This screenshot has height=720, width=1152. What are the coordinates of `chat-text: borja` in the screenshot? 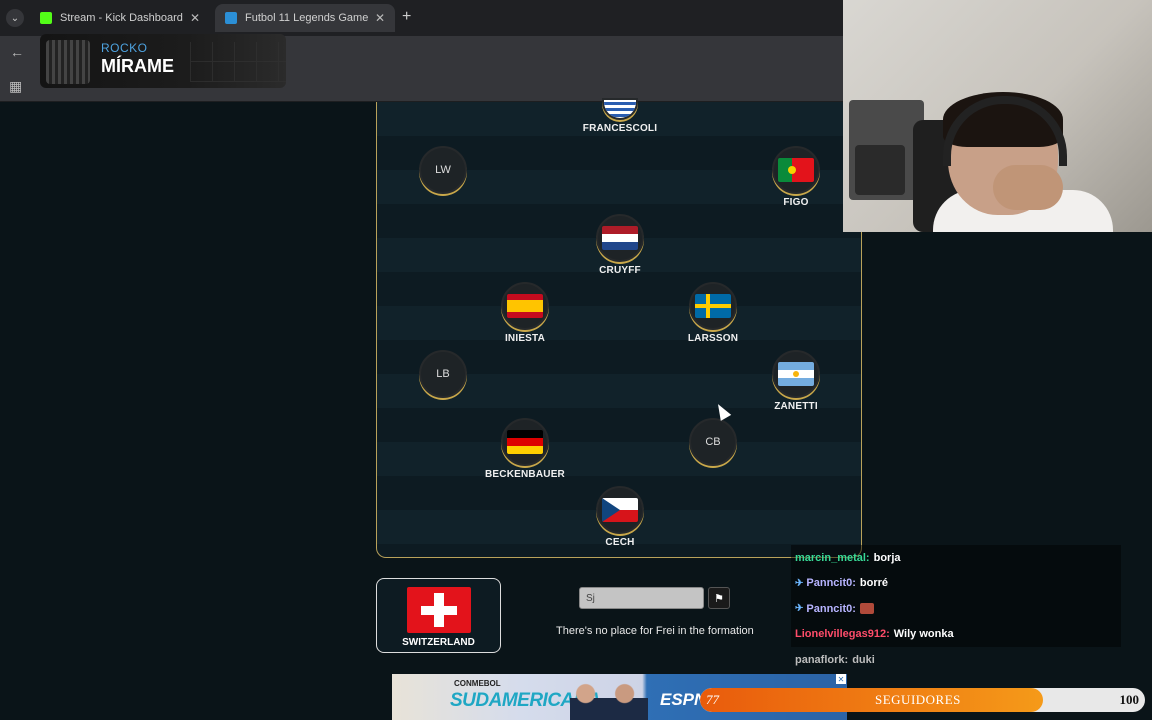 It's located at (887, 557).